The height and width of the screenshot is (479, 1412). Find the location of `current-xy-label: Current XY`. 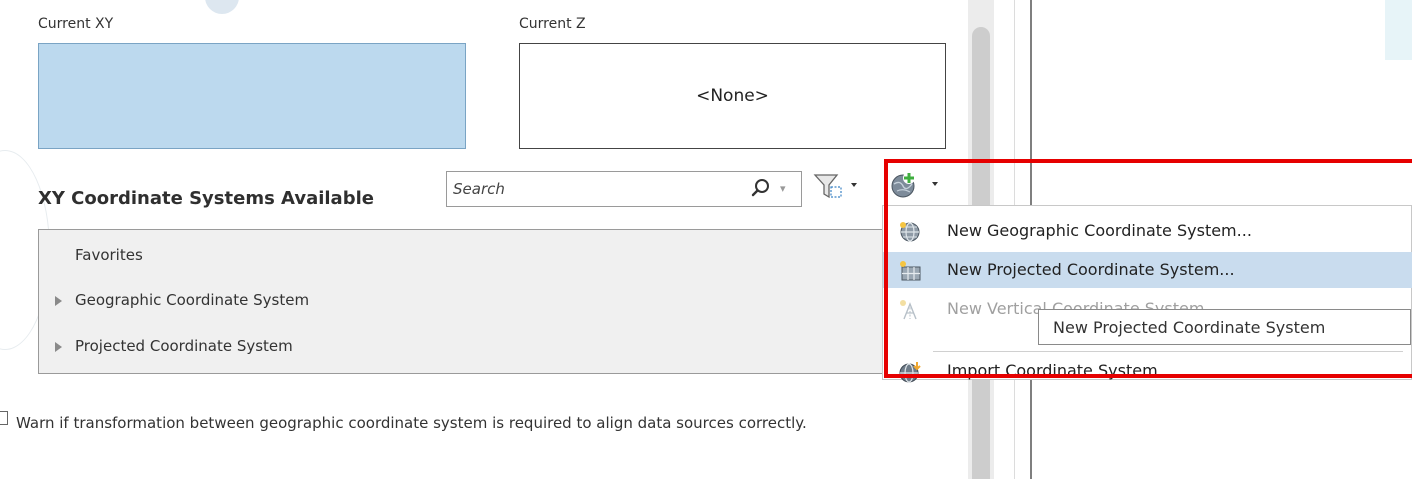

current-xy-label: Current XY is located at coordinates (76, 24).